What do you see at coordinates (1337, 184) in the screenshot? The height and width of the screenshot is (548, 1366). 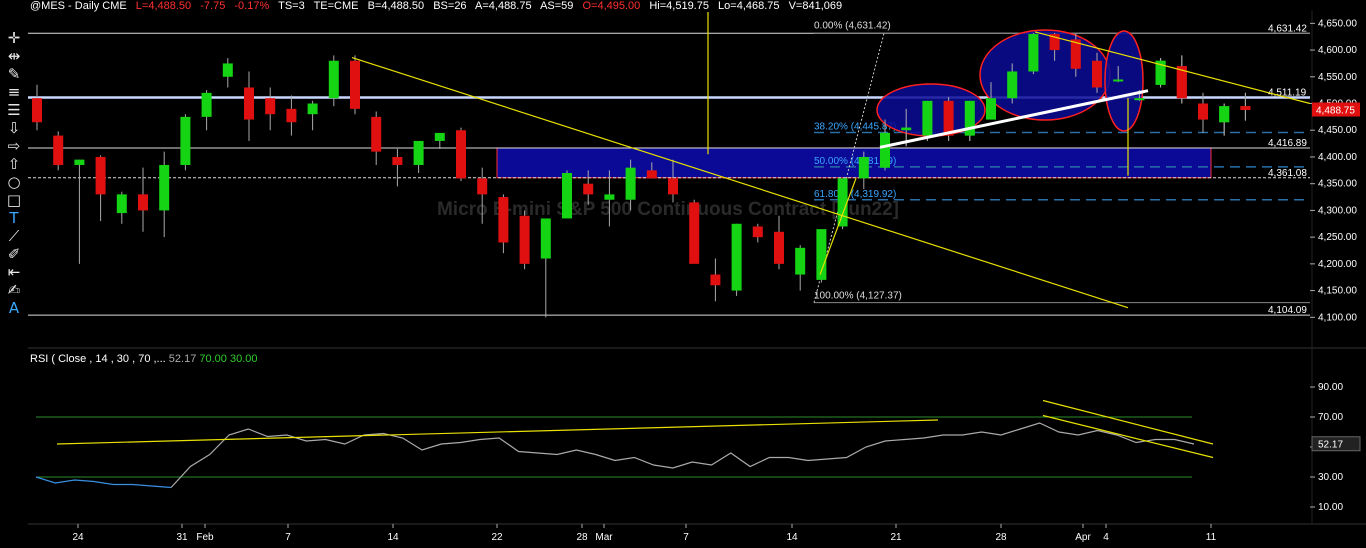 I see `price-tick-label: 4,350.00` at bounding box center [1337, 184].